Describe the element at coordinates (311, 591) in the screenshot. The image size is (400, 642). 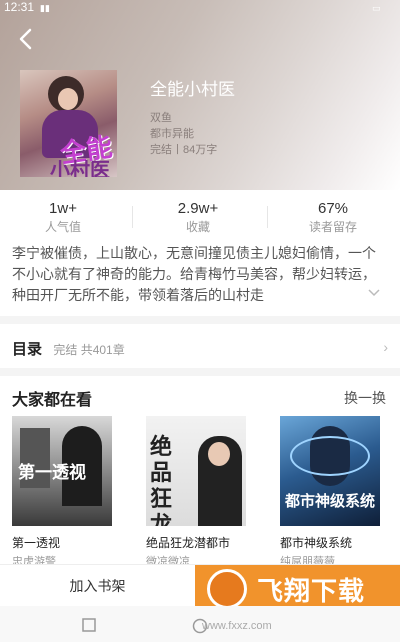
I see `watermark-text: 飞翔下载` at that location.